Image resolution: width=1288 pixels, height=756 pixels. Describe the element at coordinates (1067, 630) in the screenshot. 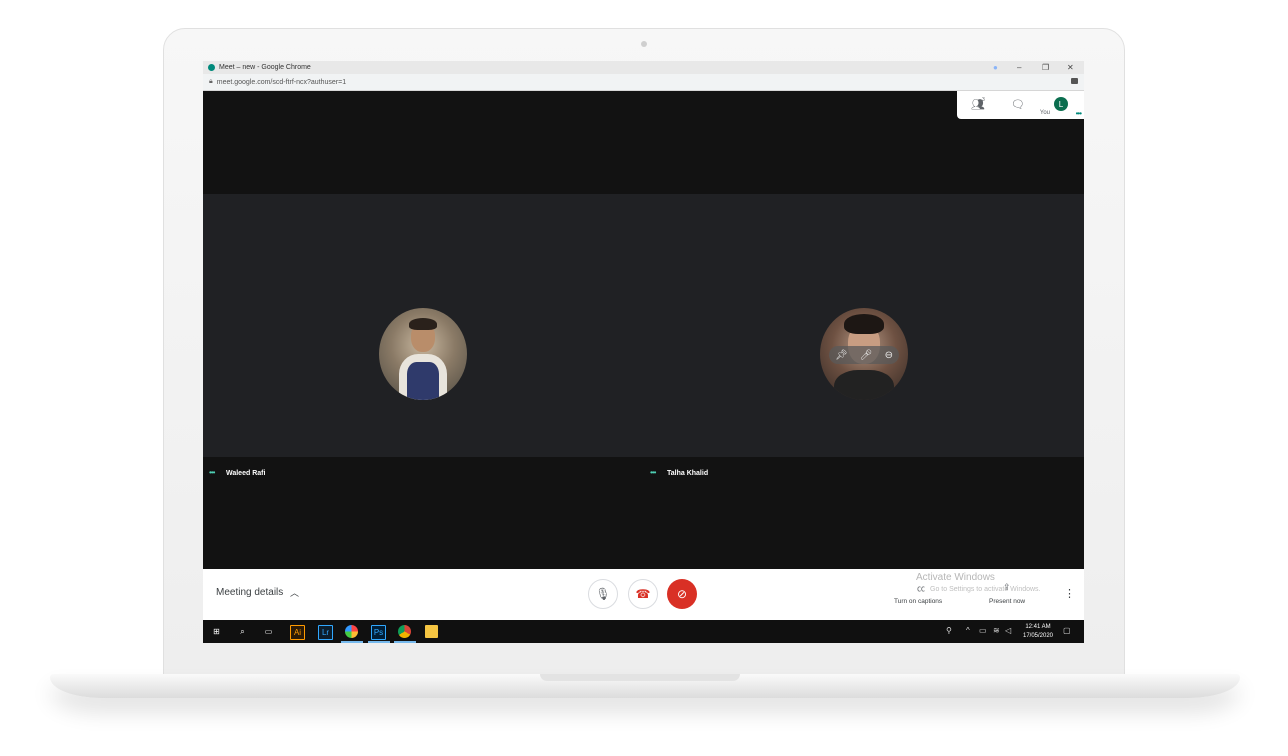

I see `notification-icon: ▢` at that location.